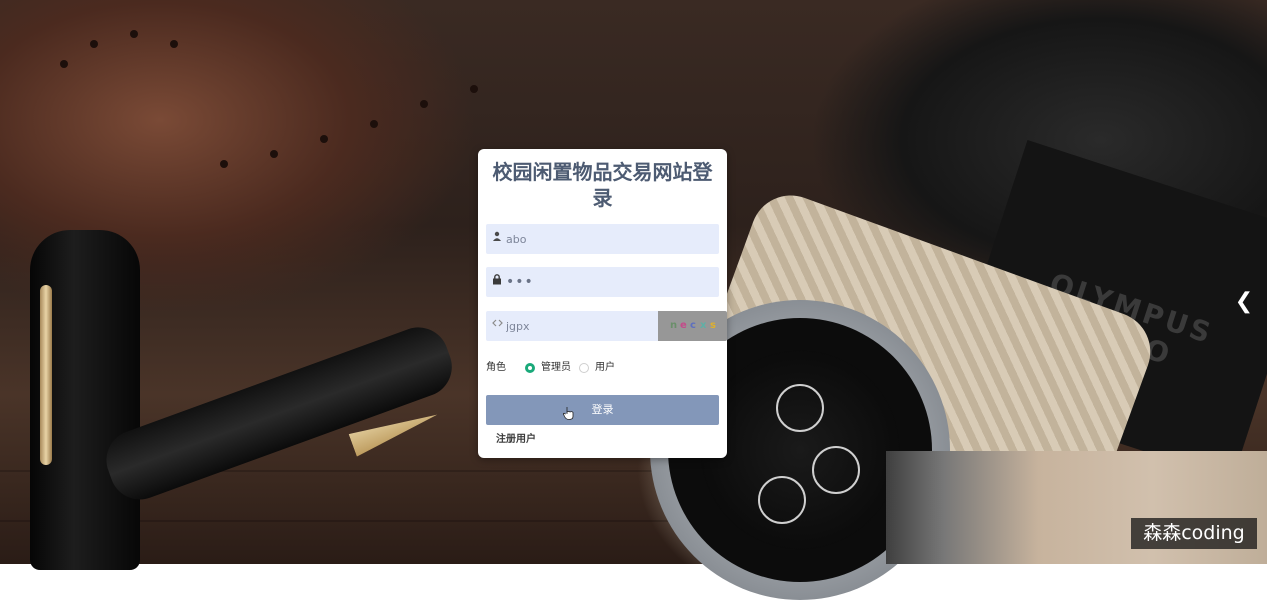  Describe the element at coordinates (530, 368) in the screenshot. I see `role-radio-admin` at that location.